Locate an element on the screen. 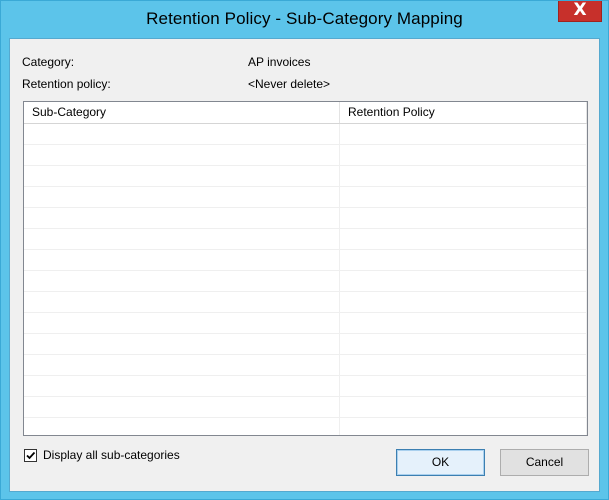  close-button: X is located at coordinates (580, 11).